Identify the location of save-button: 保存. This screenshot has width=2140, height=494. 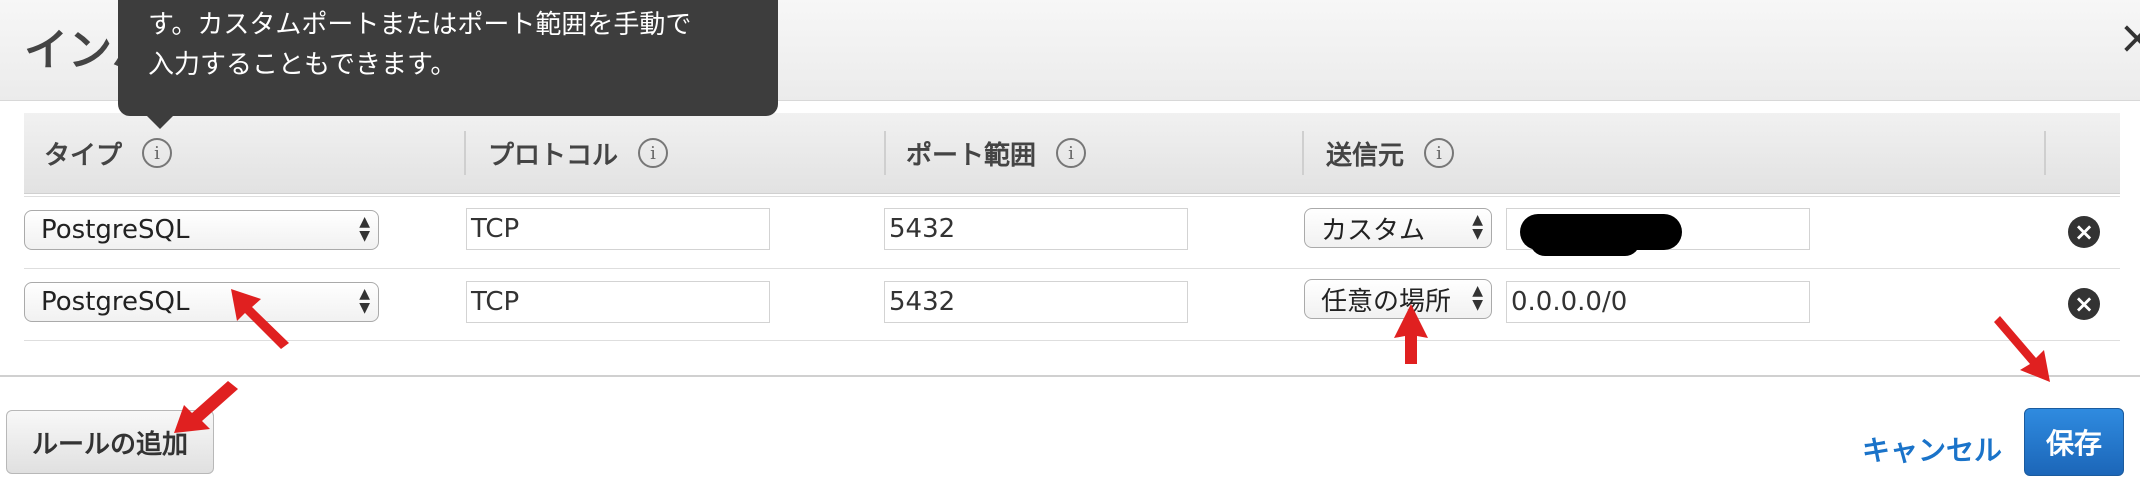
(2074, 442).